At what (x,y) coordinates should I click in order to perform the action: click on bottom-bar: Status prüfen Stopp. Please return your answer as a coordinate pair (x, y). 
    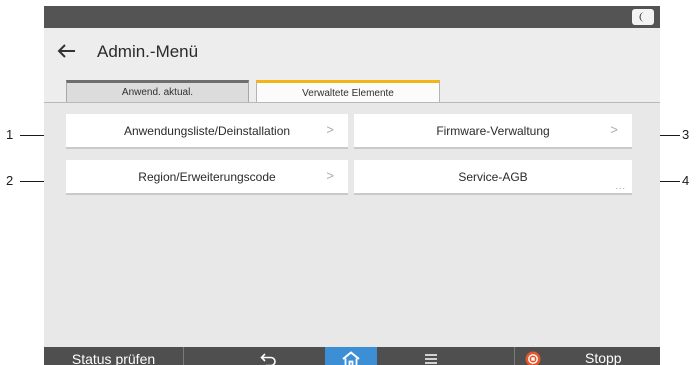
    Looking at the image, I should click on (352, 356).